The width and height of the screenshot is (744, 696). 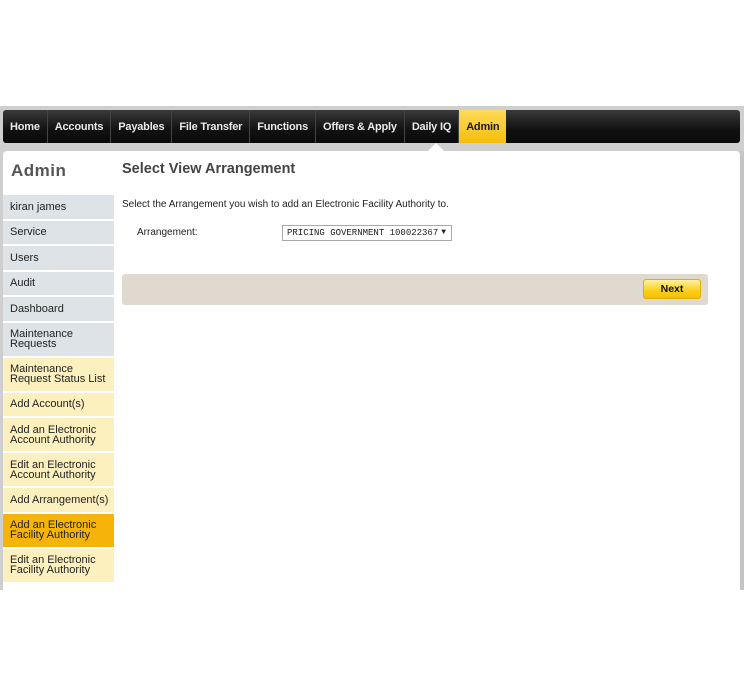 I want to click on arrangement-selected-value: PRICING GOVERNMENT 100022367, so click(x=363, y=233).